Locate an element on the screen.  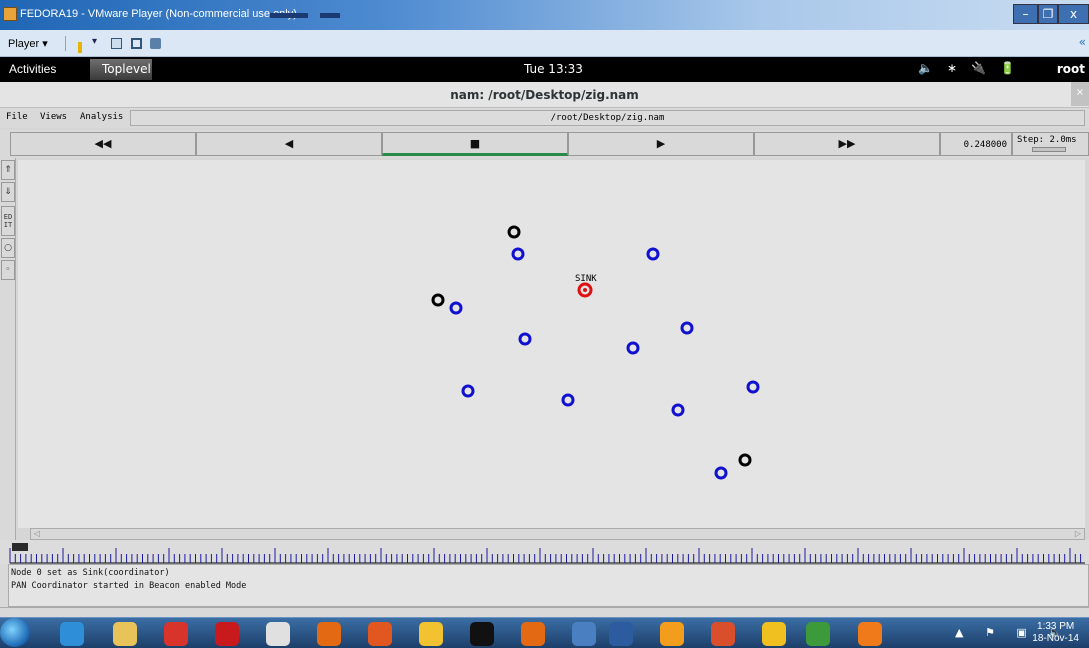
timeline is located at coordinates (544, 552).